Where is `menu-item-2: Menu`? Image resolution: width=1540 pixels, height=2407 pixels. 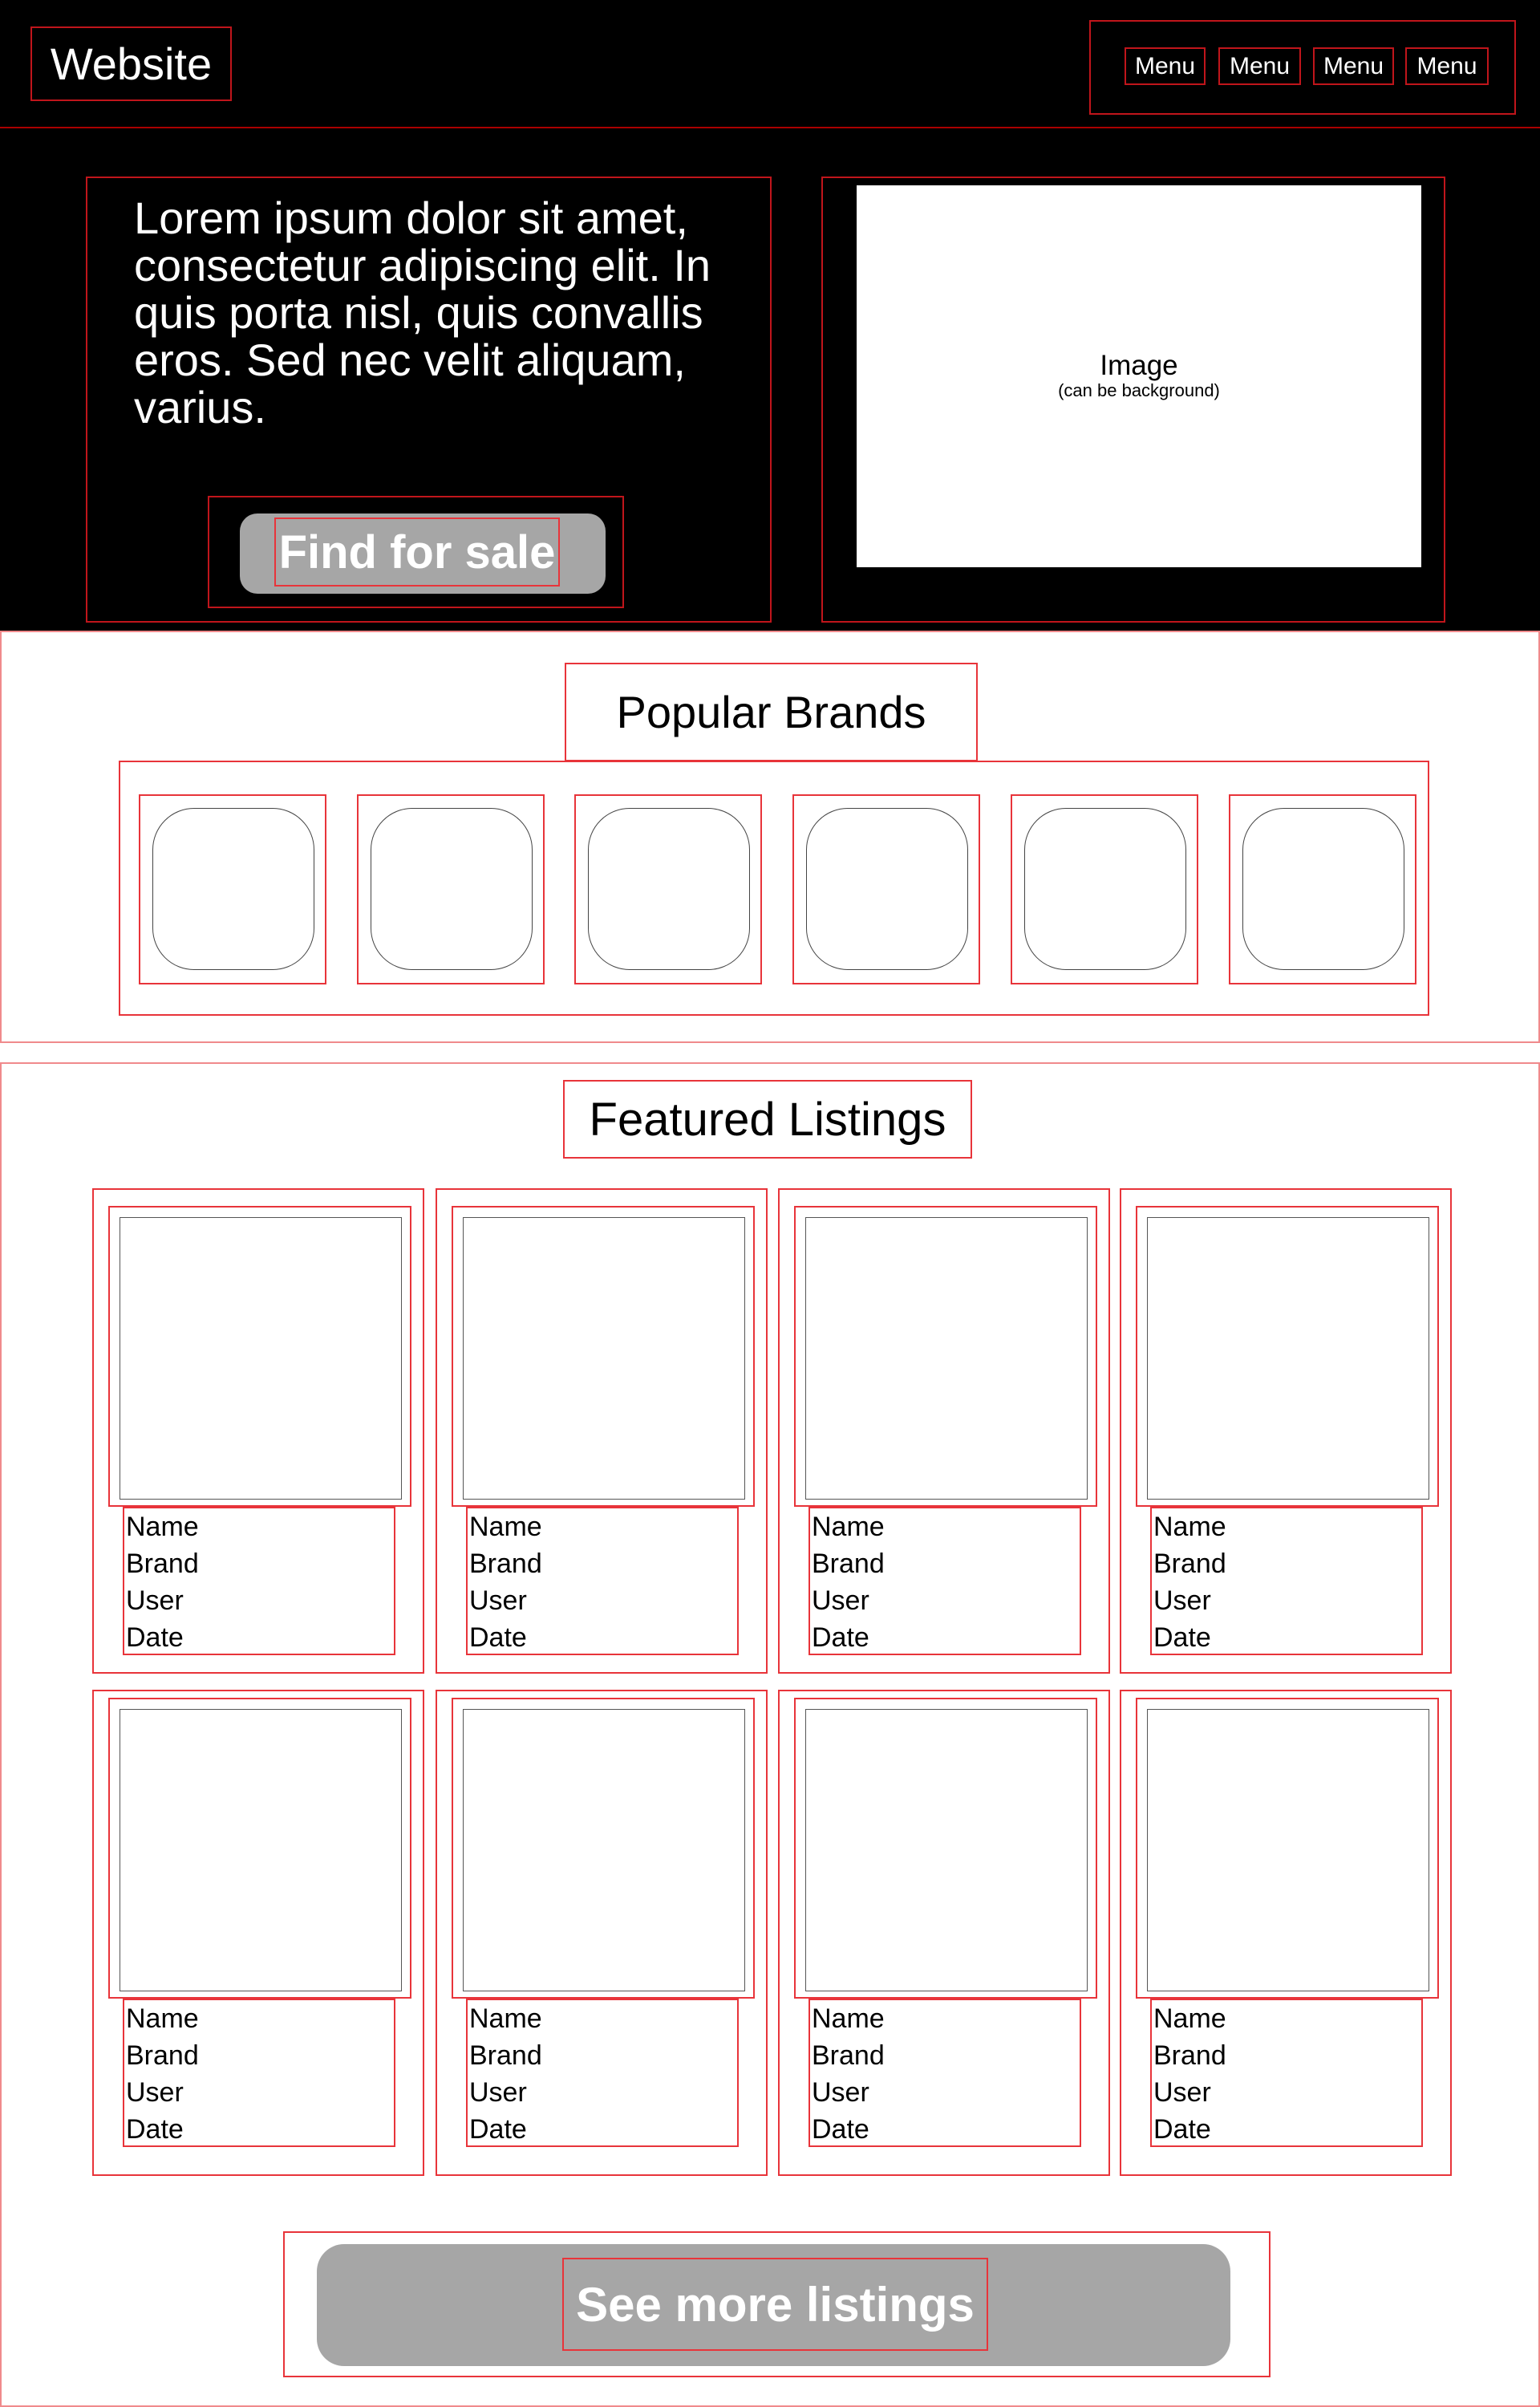
menu-item-2: Menu is located at coordinates (1259, 66).